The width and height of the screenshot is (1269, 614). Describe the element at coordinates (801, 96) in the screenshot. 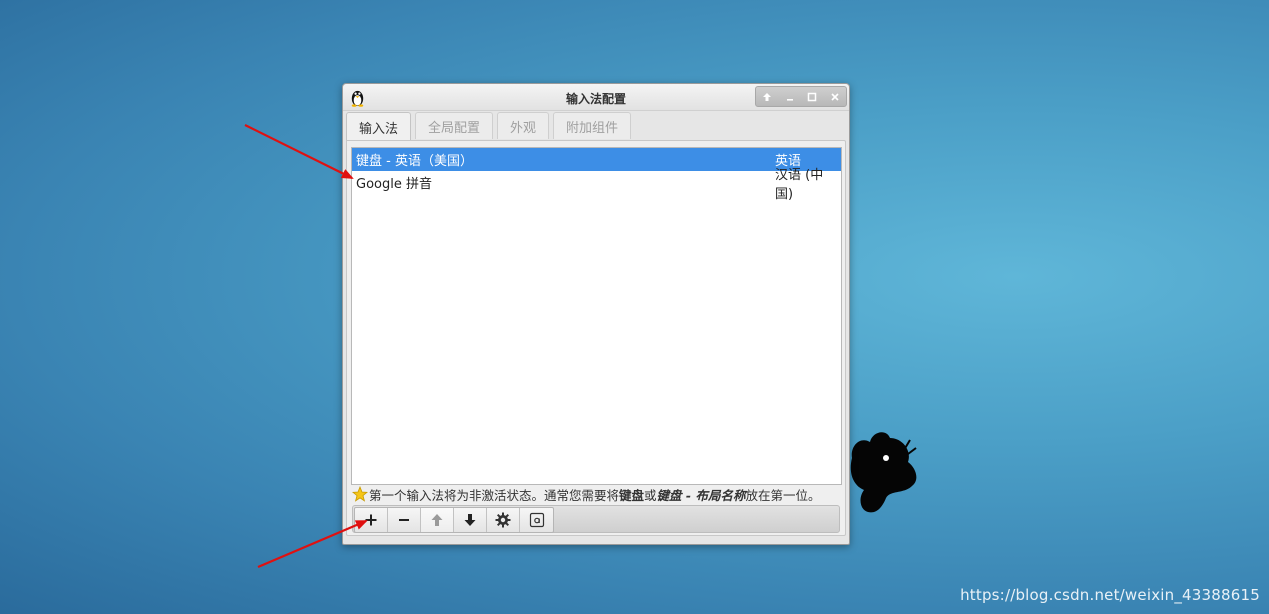

I see `window-controls` at that location.